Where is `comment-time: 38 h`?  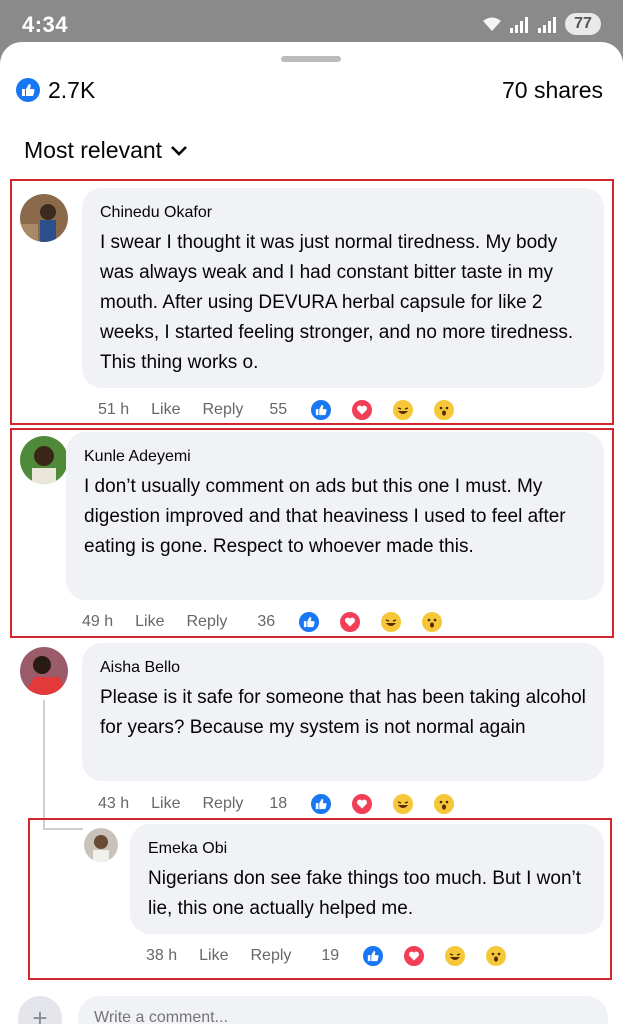 comment-time: 38 h is located at coordinates (162, 955).